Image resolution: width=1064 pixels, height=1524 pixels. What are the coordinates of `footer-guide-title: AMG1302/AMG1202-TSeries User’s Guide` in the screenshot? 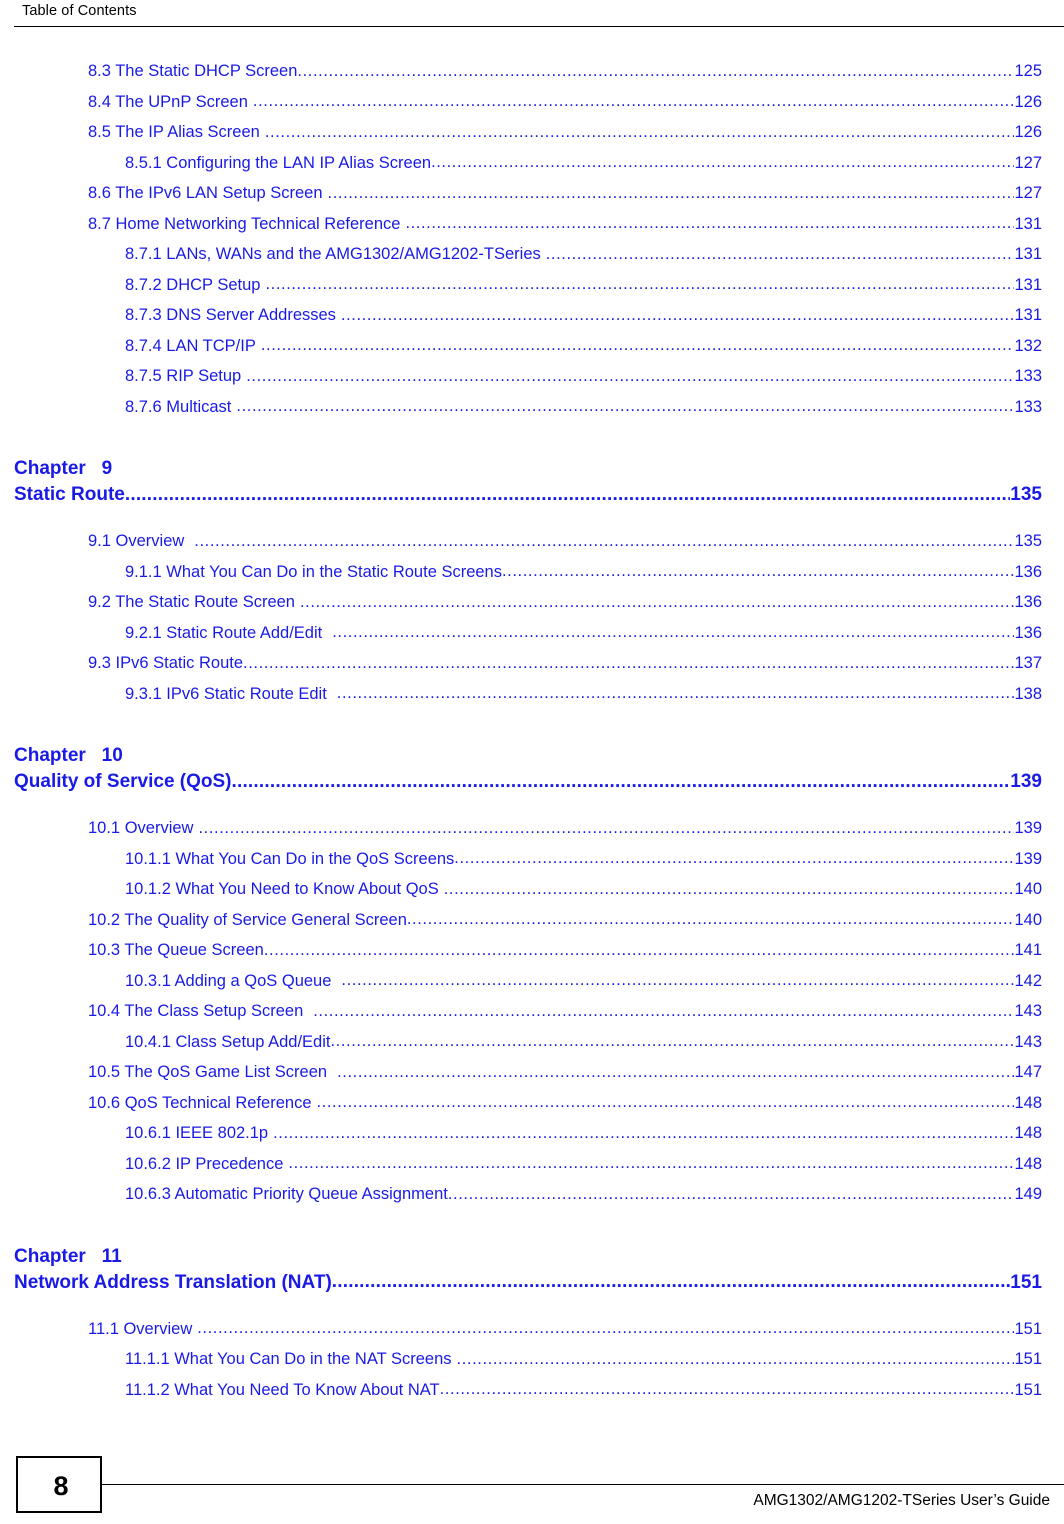 It's located at (901, 1500).